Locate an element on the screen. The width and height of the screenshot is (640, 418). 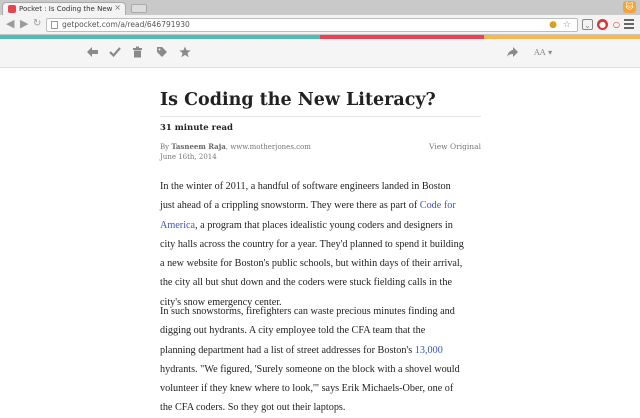
pocket-favicon-icon is located at coordinates (12, 9).